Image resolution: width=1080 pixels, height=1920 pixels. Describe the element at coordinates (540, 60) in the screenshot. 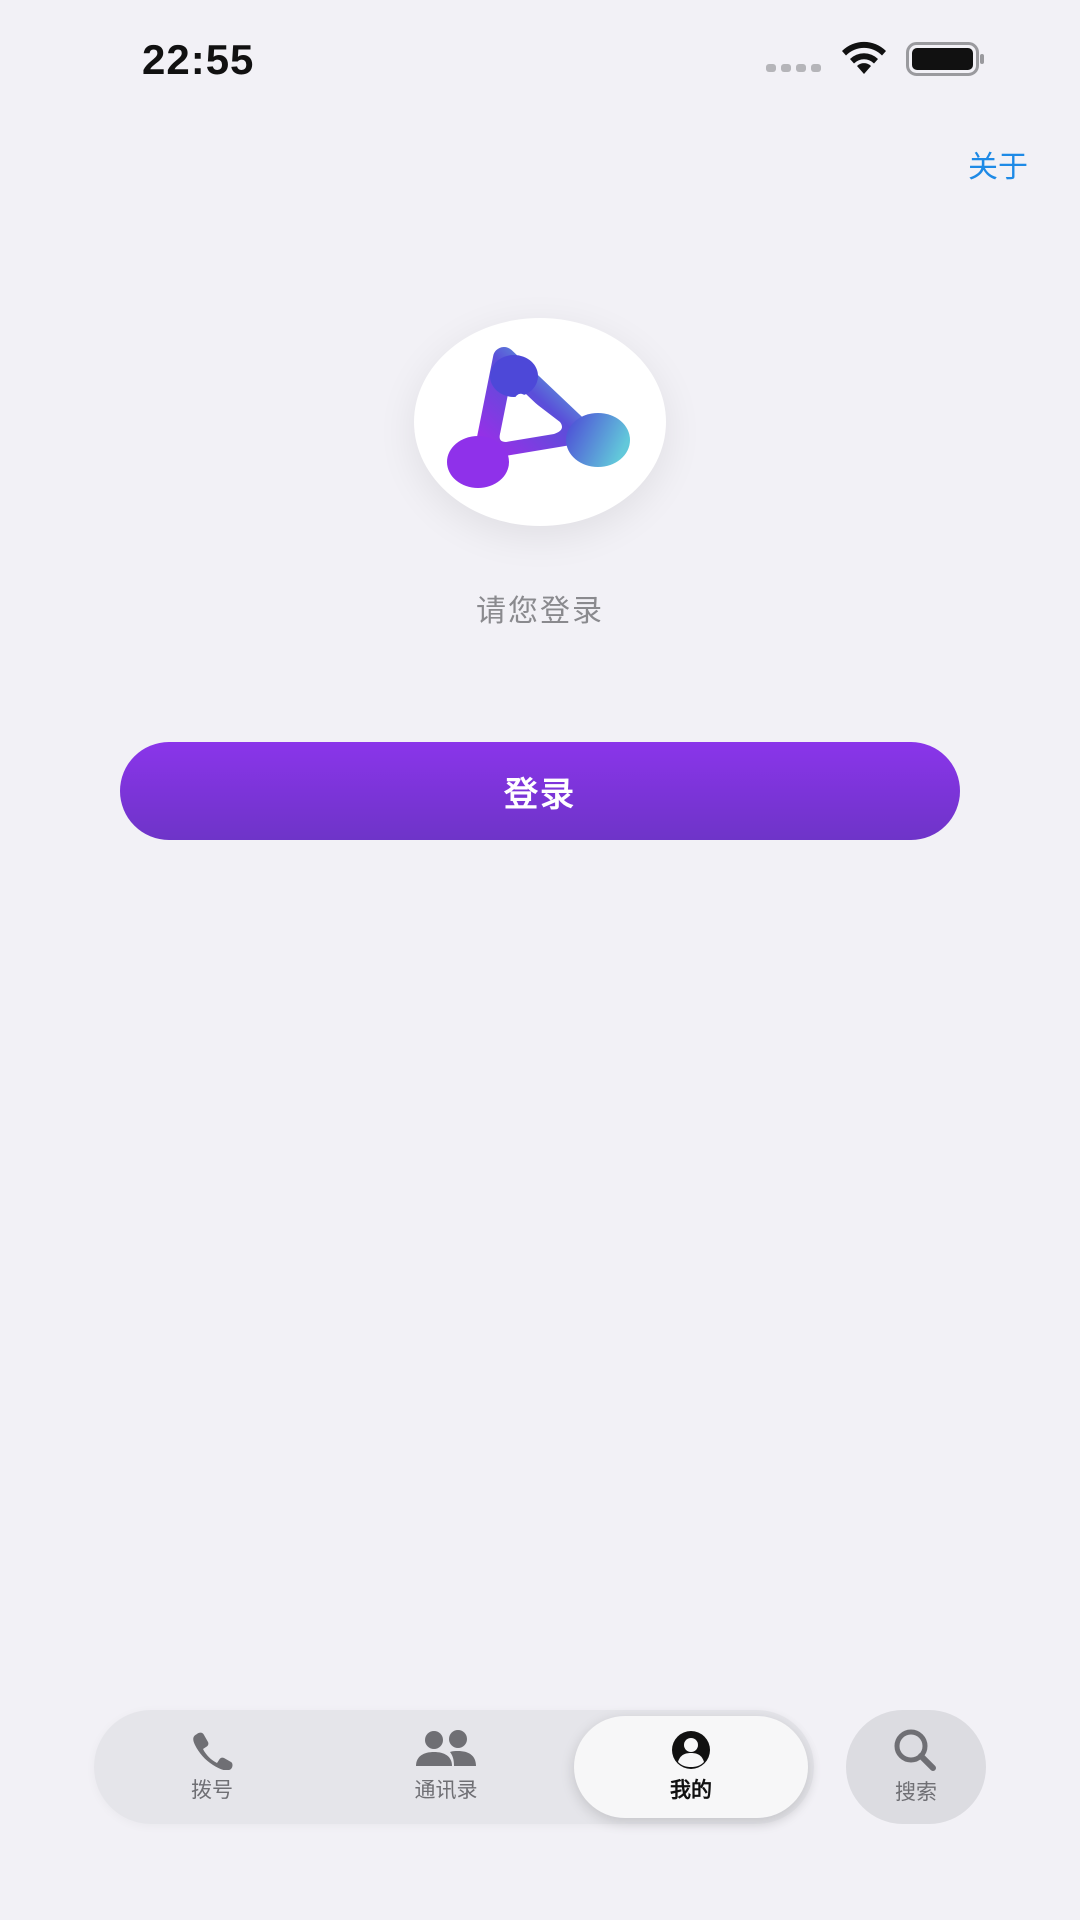

I see `status-bar: 22:55` at that location.